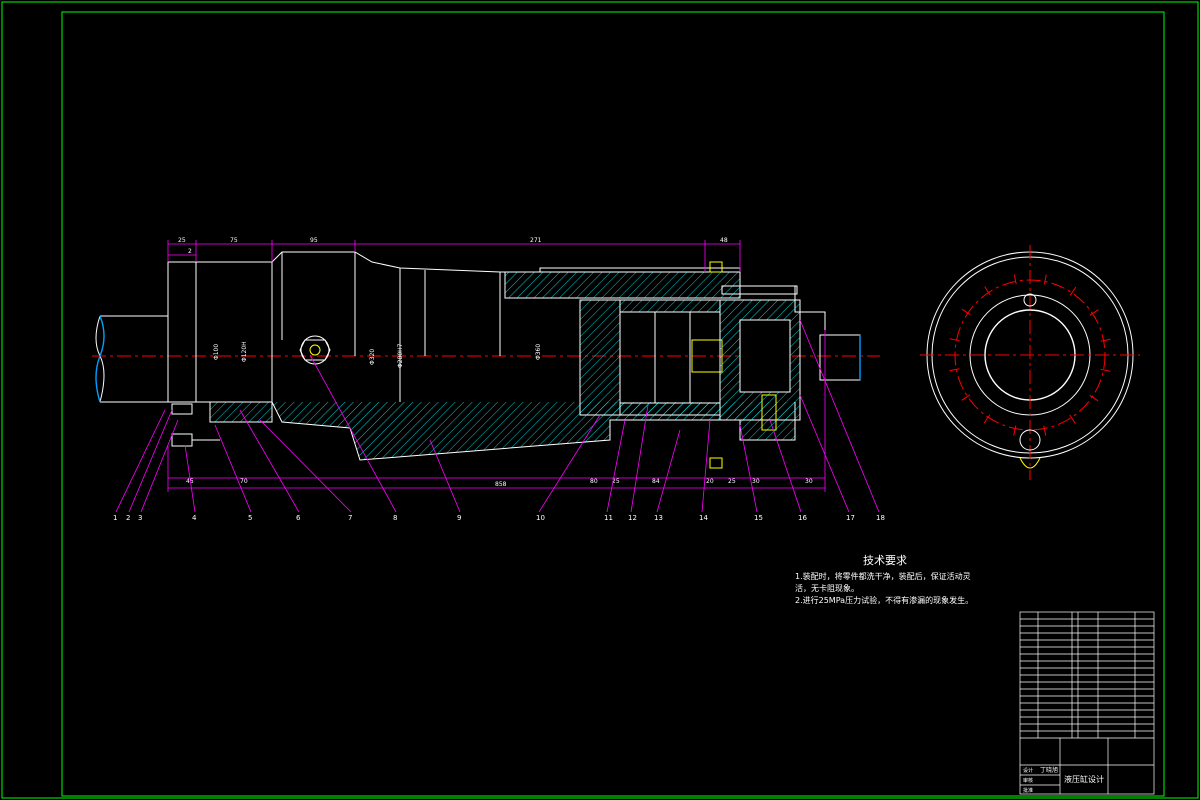  Describe the element at coordinates (115, 518) in the screenshot. I see `balloon-1: 1` at that location.